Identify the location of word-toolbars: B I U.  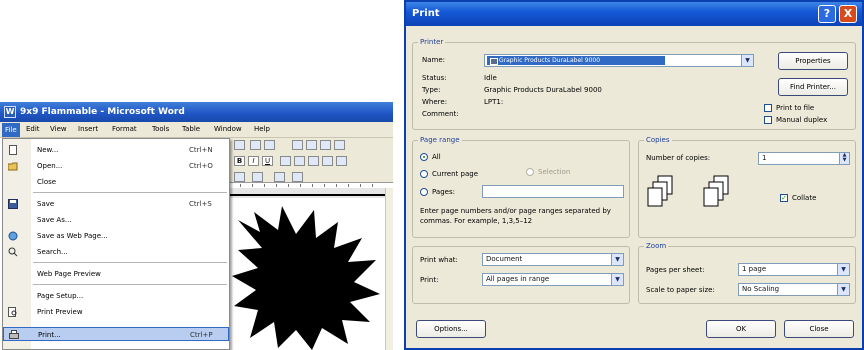
(311, 163).